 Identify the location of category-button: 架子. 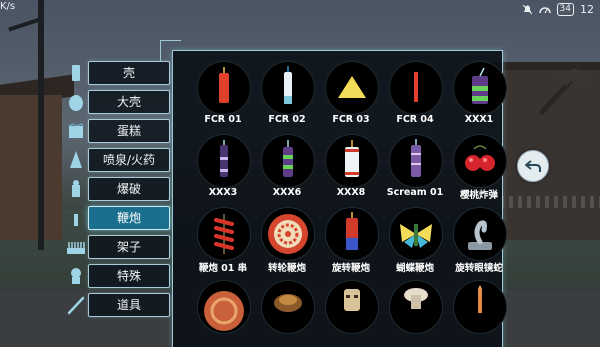
(129, 247).